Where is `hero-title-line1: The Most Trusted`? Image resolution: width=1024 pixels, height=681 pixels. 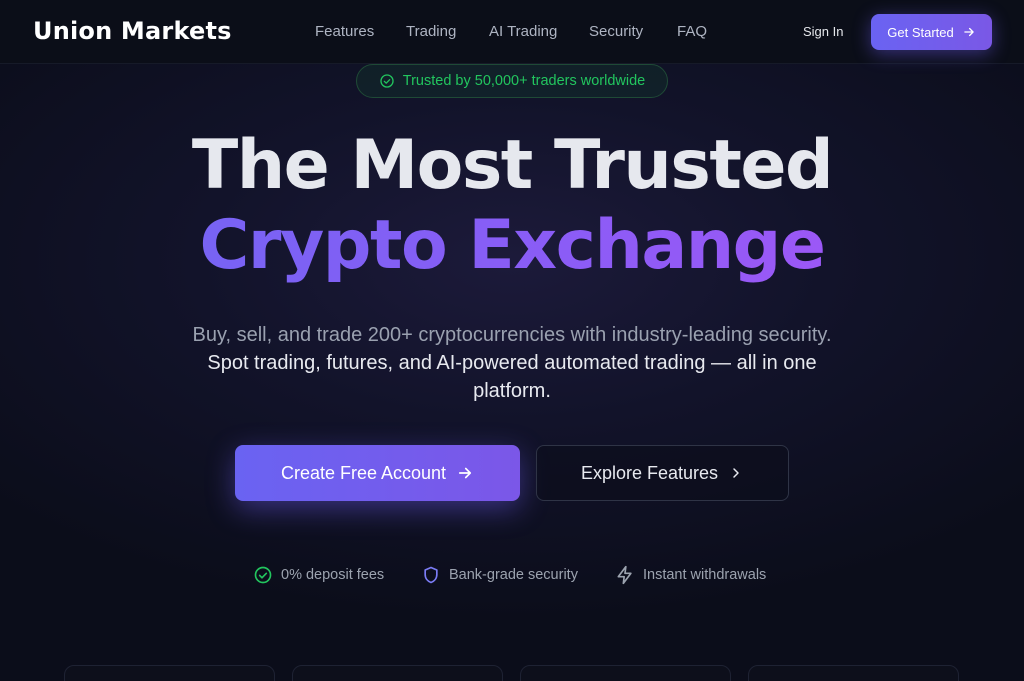 hero-title-line1: The Most Trusted is located at coordinates (512, 165).